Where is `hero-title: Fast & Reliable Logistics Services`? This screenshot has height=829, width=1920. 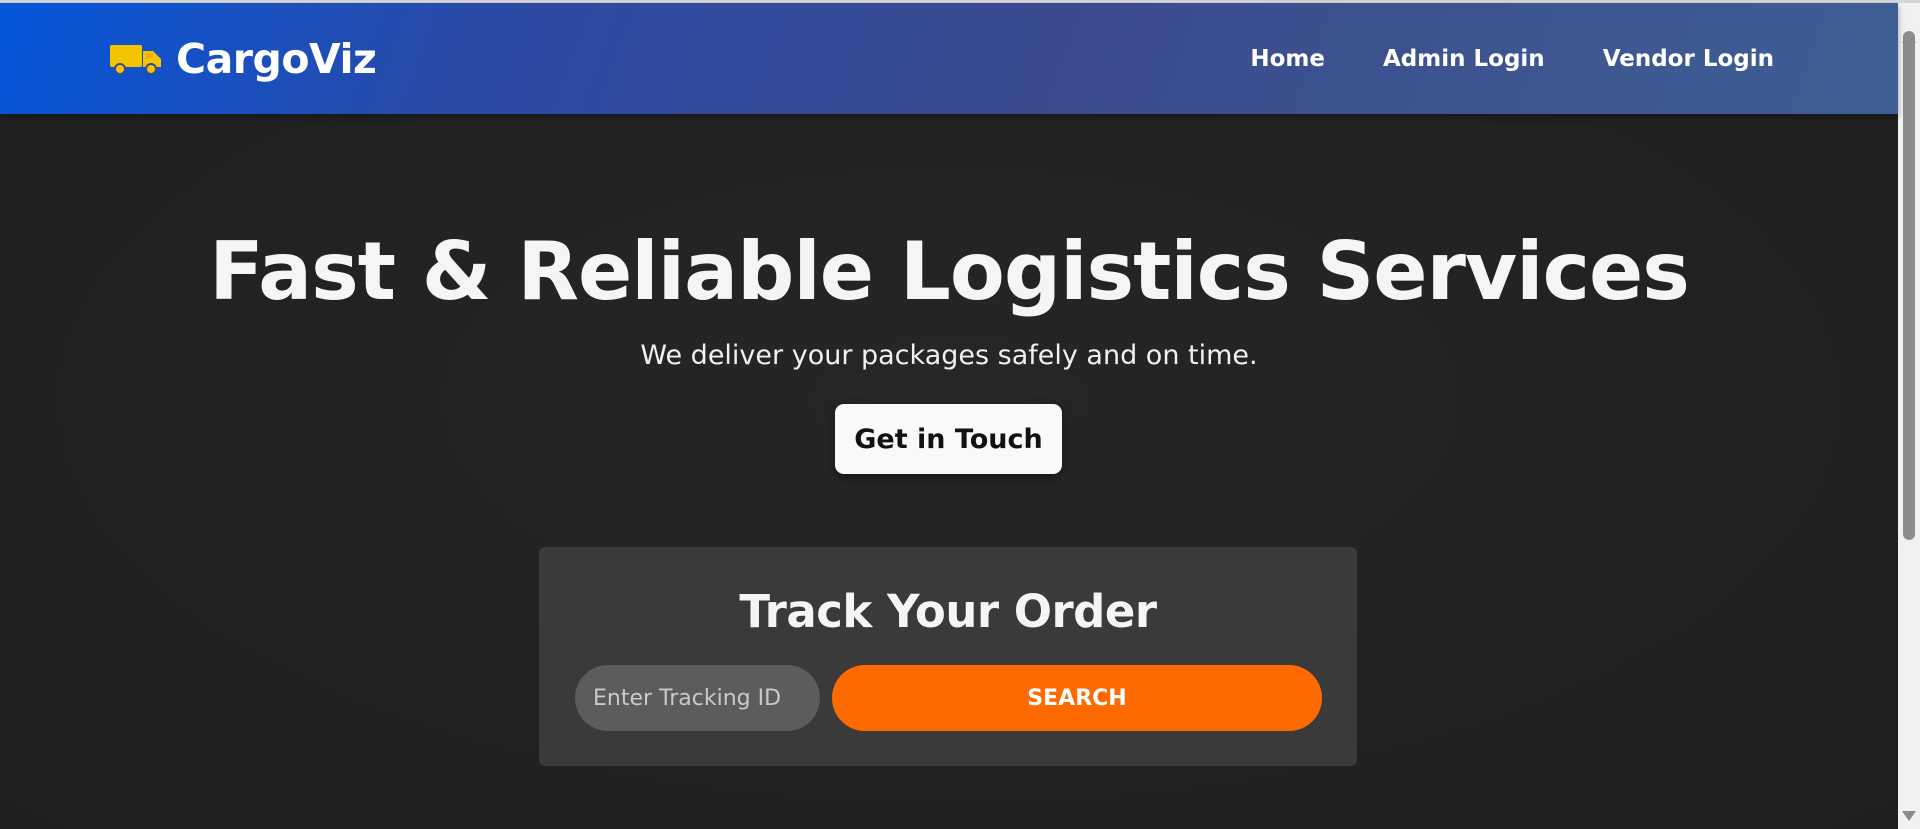 hero-title: Fast & Reliable Logistics Services is located at coordinates (949, 271).